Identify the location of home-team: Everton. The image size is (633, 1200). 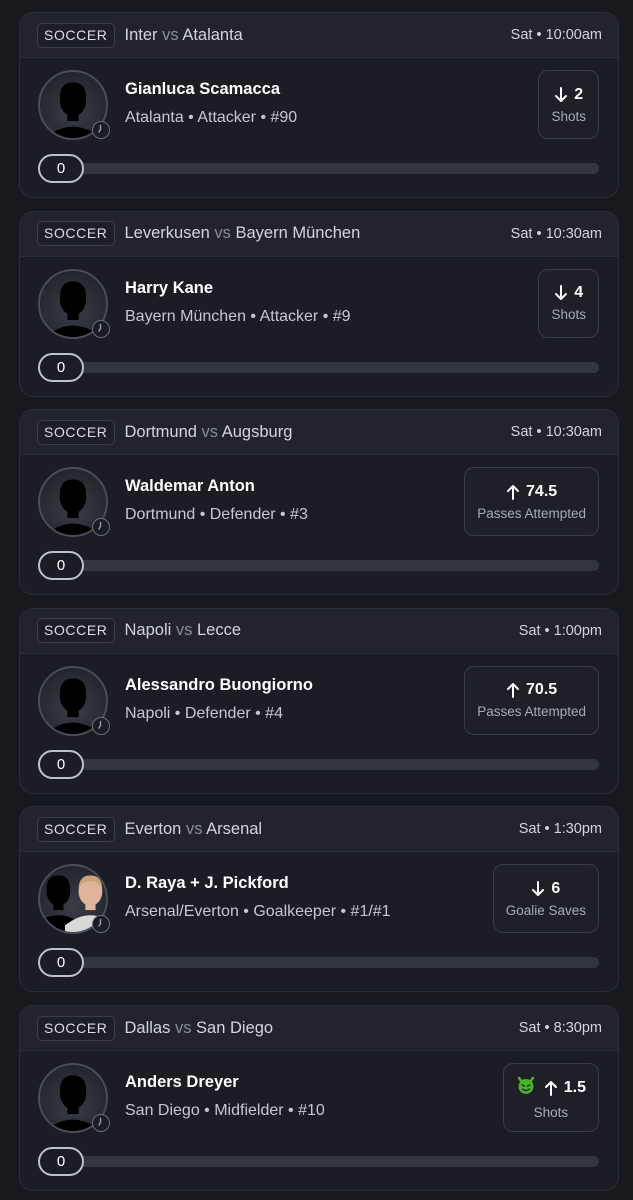
(153, 828).